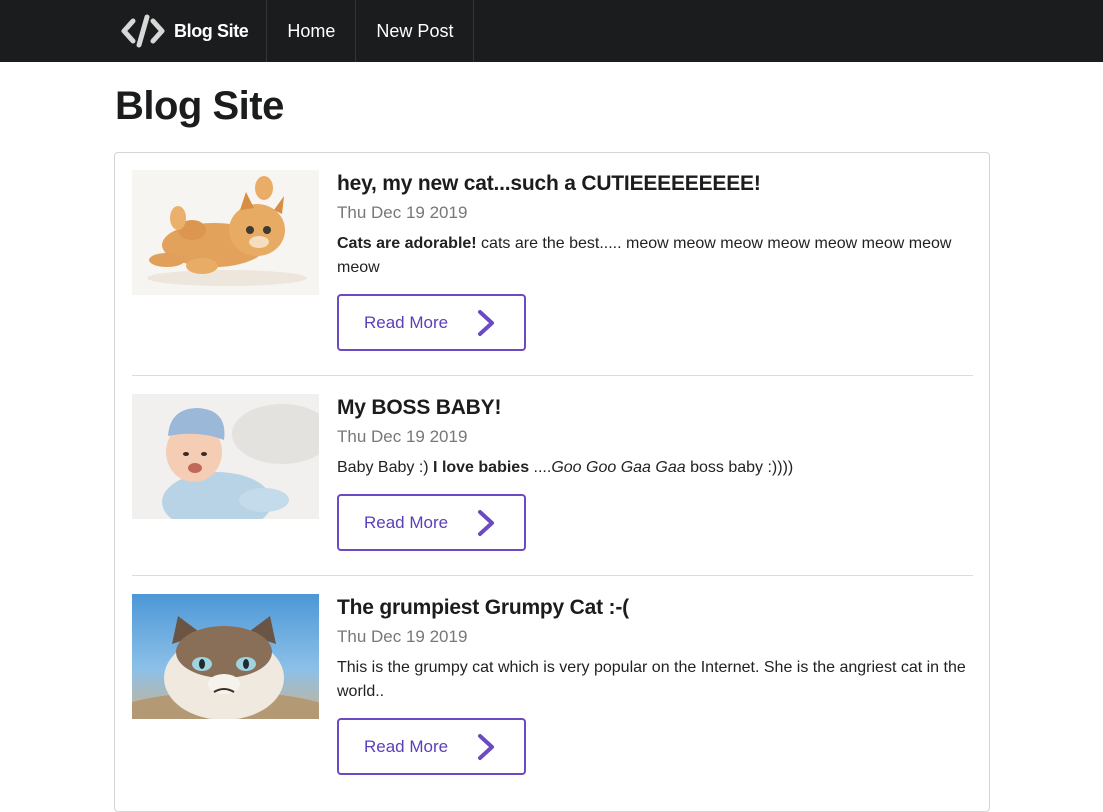  Describe the element at coordinates (199, 106) in the screenshot. I see `page-title: Blog Site` at that location.